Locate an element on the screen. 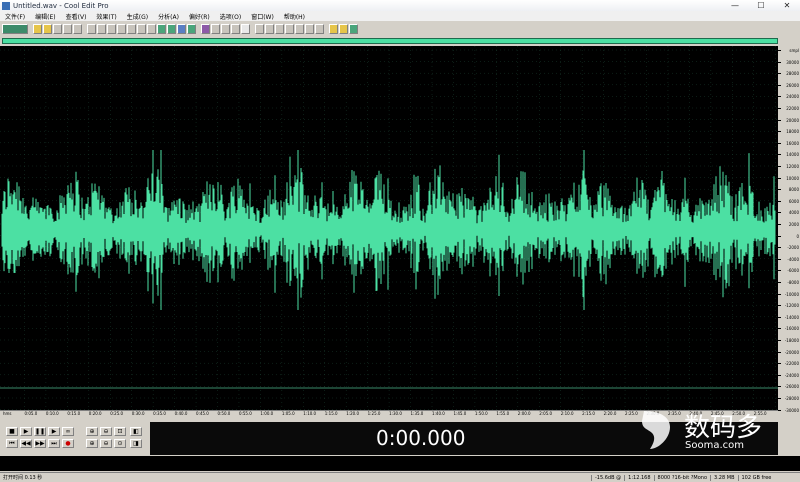 This screenshot has width=800, height=482. minimize-button: — is located at coordinates (735, 5).